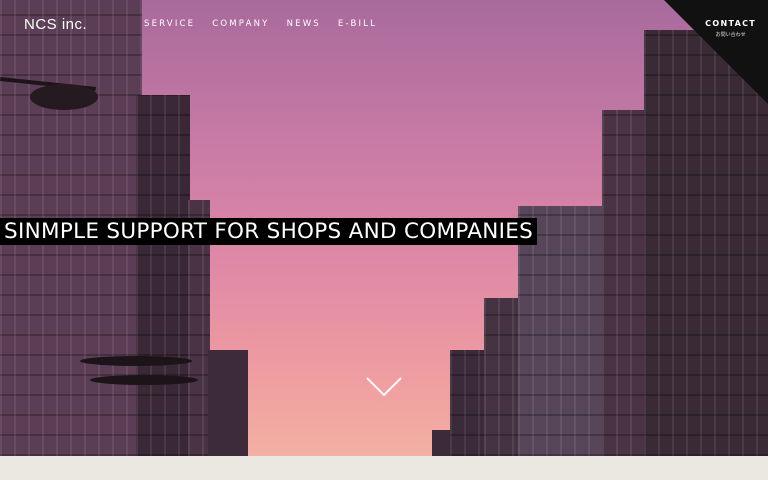  What do you see at coordinates (730, 23) in the screenshot?
I see `contact-label: CONTACT` at bounding box center [730, 23].